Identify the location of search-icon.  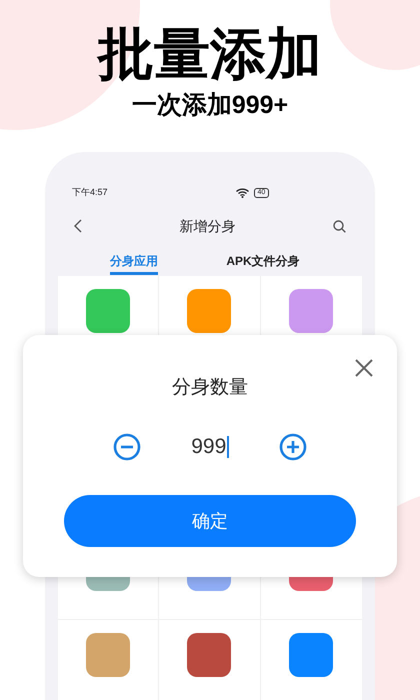
(339, 226).